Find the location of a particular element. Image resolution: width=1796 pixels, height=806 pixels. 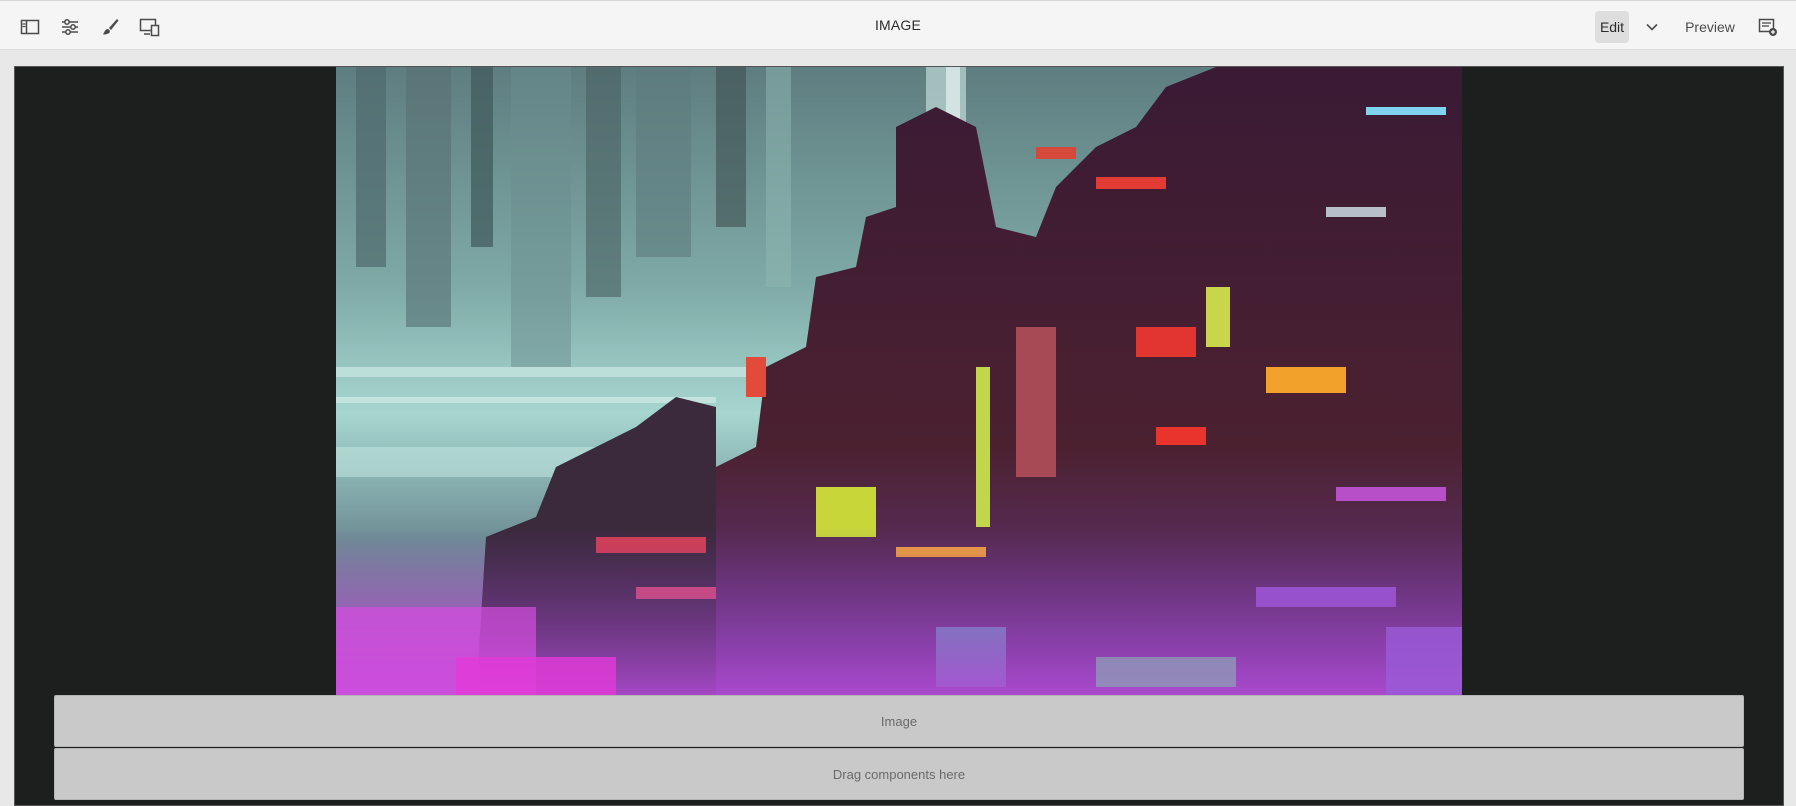

annotate-icon is located at coordinates (1768, 27).